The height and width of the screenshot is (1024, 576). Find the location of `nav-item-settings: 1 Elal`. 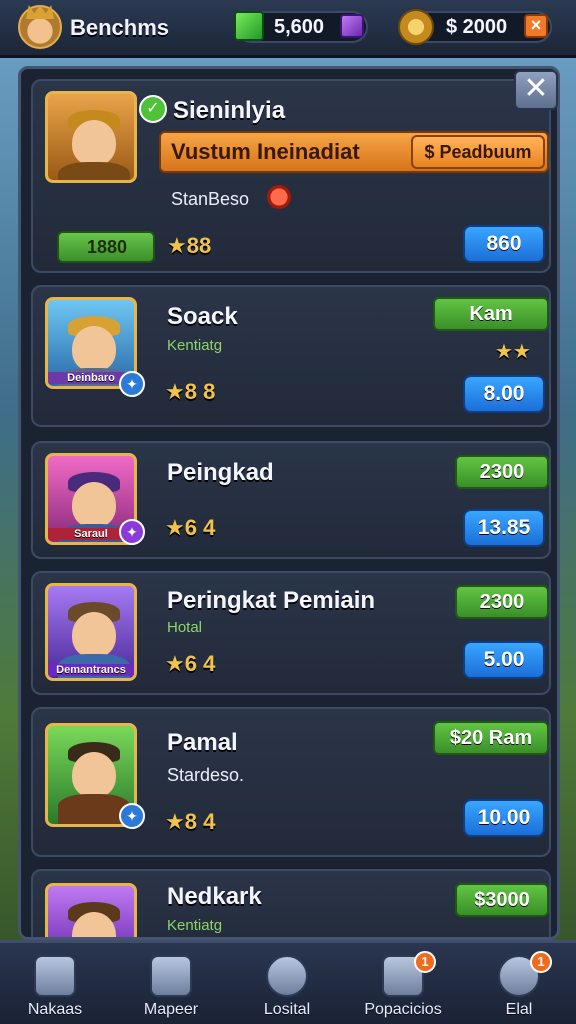

nav-item-settings: 1 Elal is located at coordinates (519, 987).